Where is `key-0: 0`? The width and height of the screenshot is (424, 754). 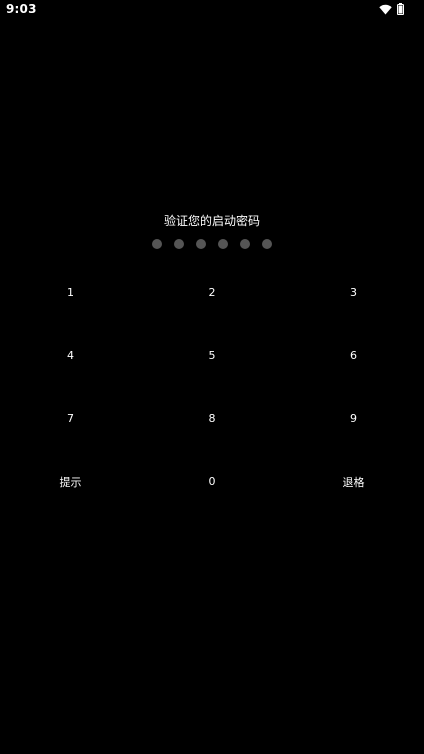
key-0: 0 is located at coordinates (212, 481).